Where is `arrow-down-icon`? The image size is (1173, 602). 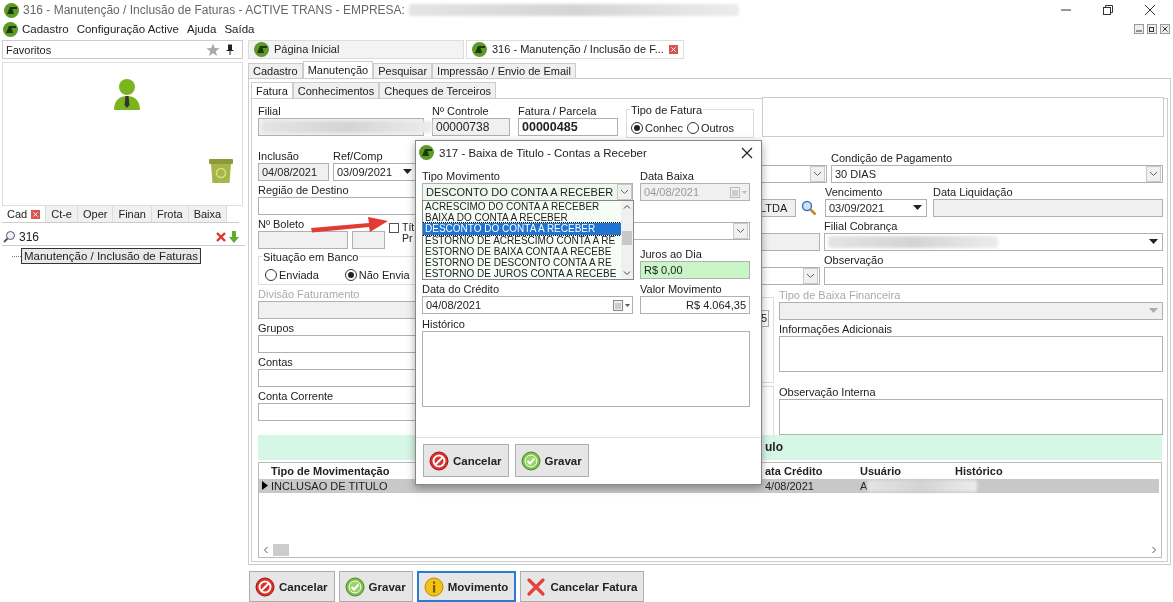
arrow-down-icon is located at coordinates (234, 236).